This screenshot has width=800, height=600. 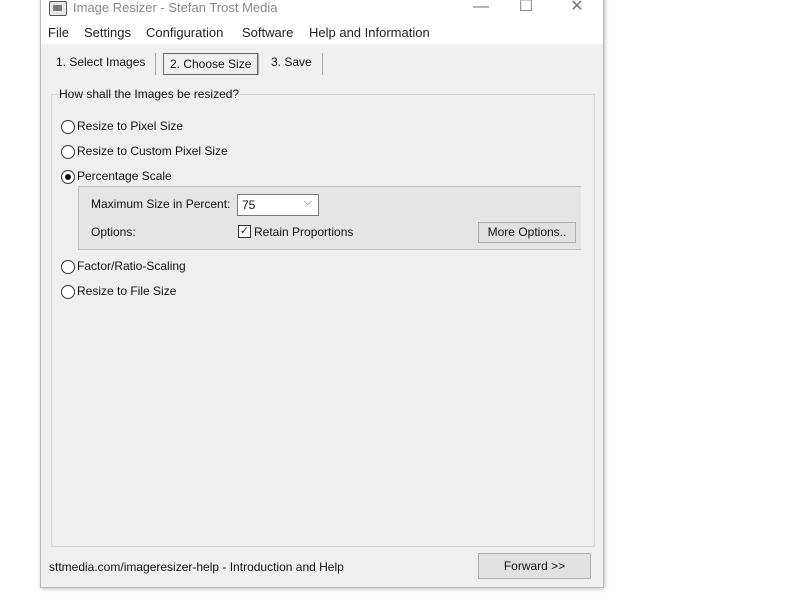 I want to click on option-label: Resize to Pixel Size, so click(x=130, y=126).